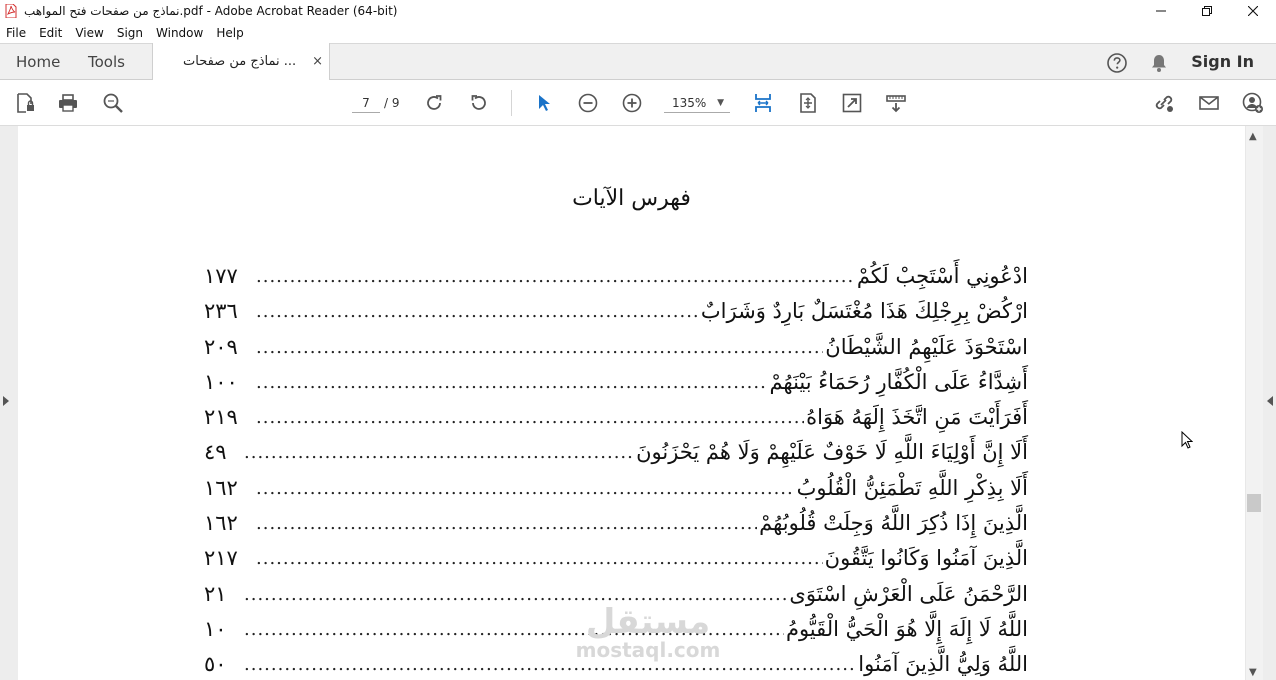  What do you see at coordinates (648, 622) in the screenshot?
I see `watermark-arabic: مستقل` at bounding box center [648, 622].